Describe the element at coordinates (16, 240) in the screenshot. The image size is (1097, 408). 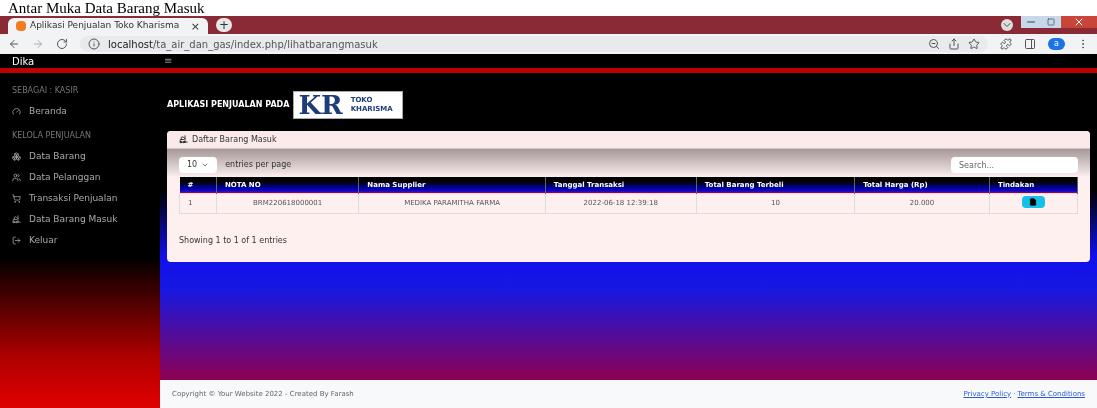
I see `logout-icon` at that location.